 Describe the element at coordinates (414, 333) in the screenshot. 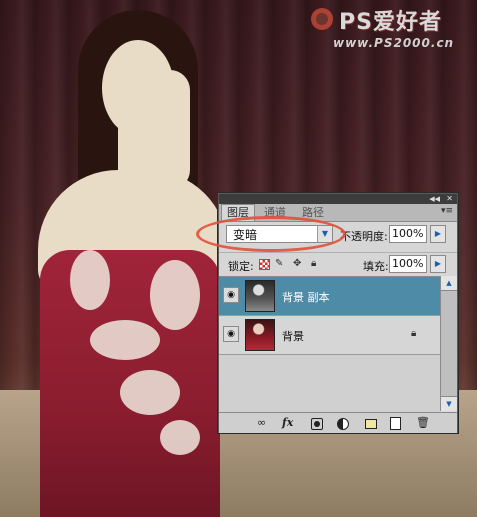

I see `layer-lock-icon: 🔒︎` at that location.